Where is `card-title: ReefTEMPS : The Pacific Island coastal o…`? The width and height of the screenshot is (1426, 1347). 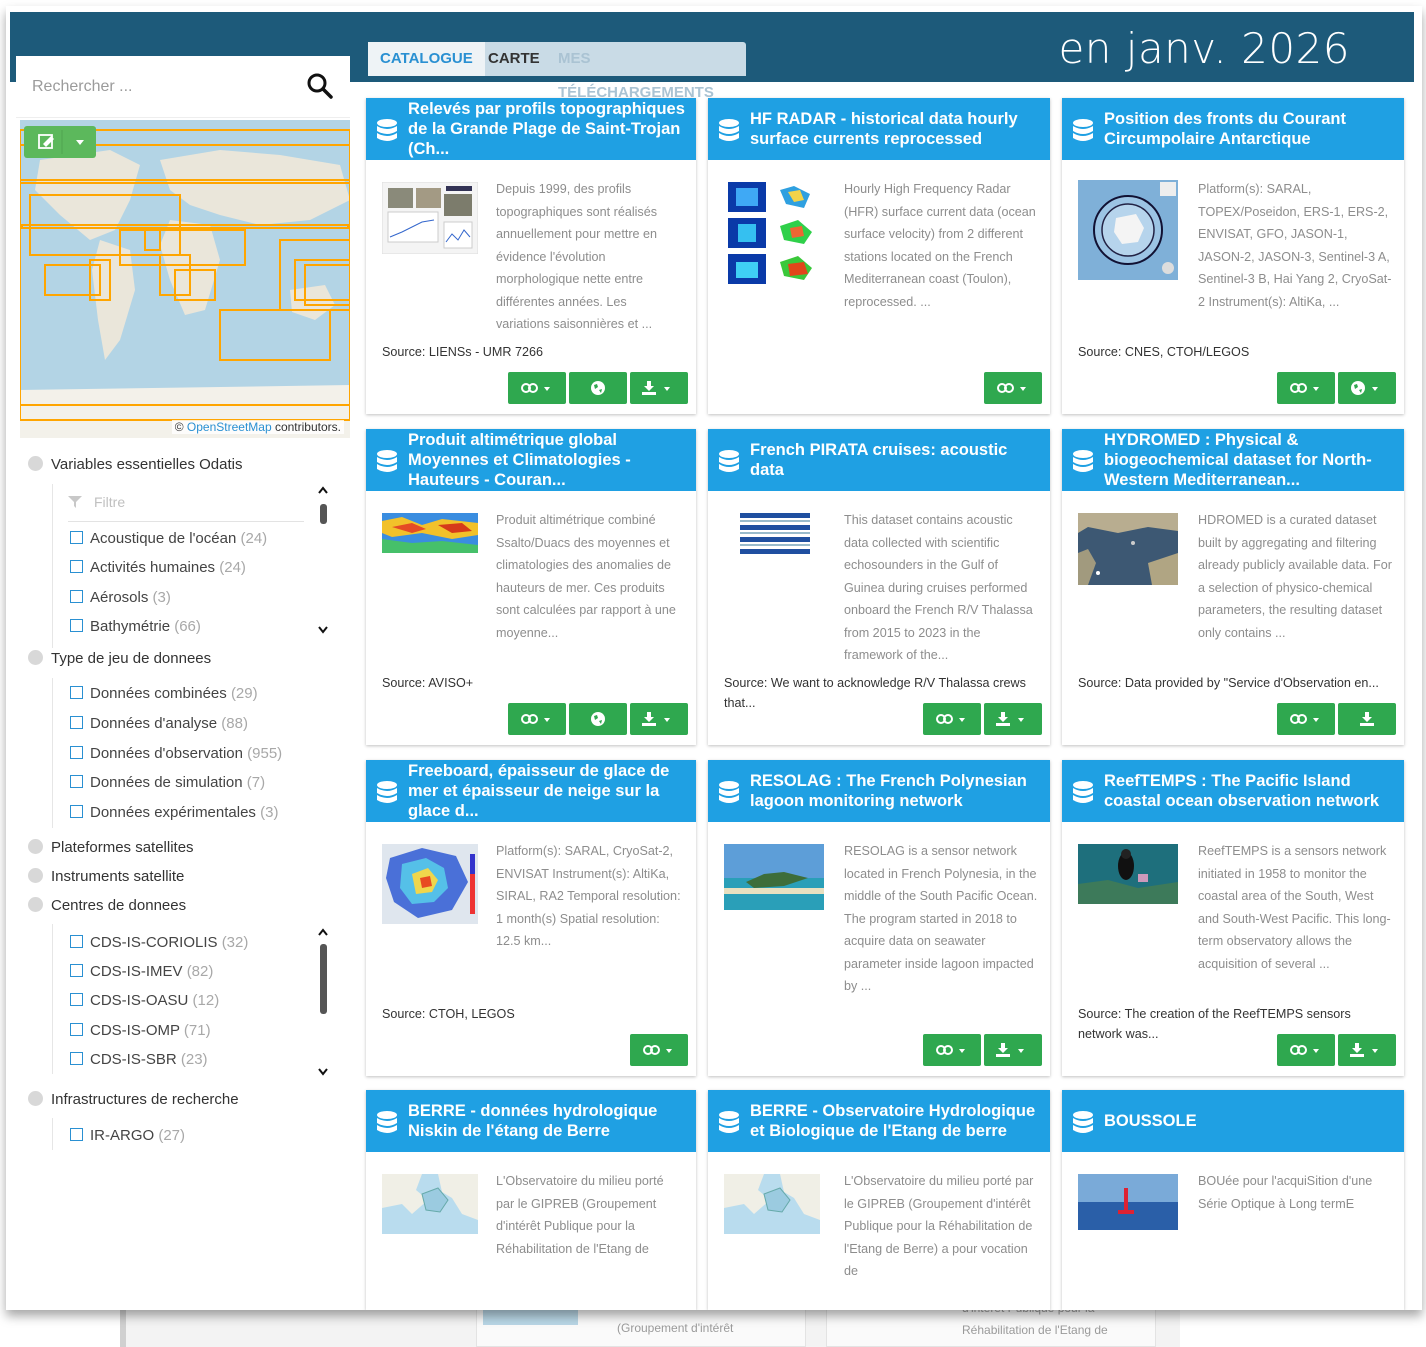 card-title: ReefTEMPS : The Pacific Island coastal o… is located at coordinates (1249, 791).